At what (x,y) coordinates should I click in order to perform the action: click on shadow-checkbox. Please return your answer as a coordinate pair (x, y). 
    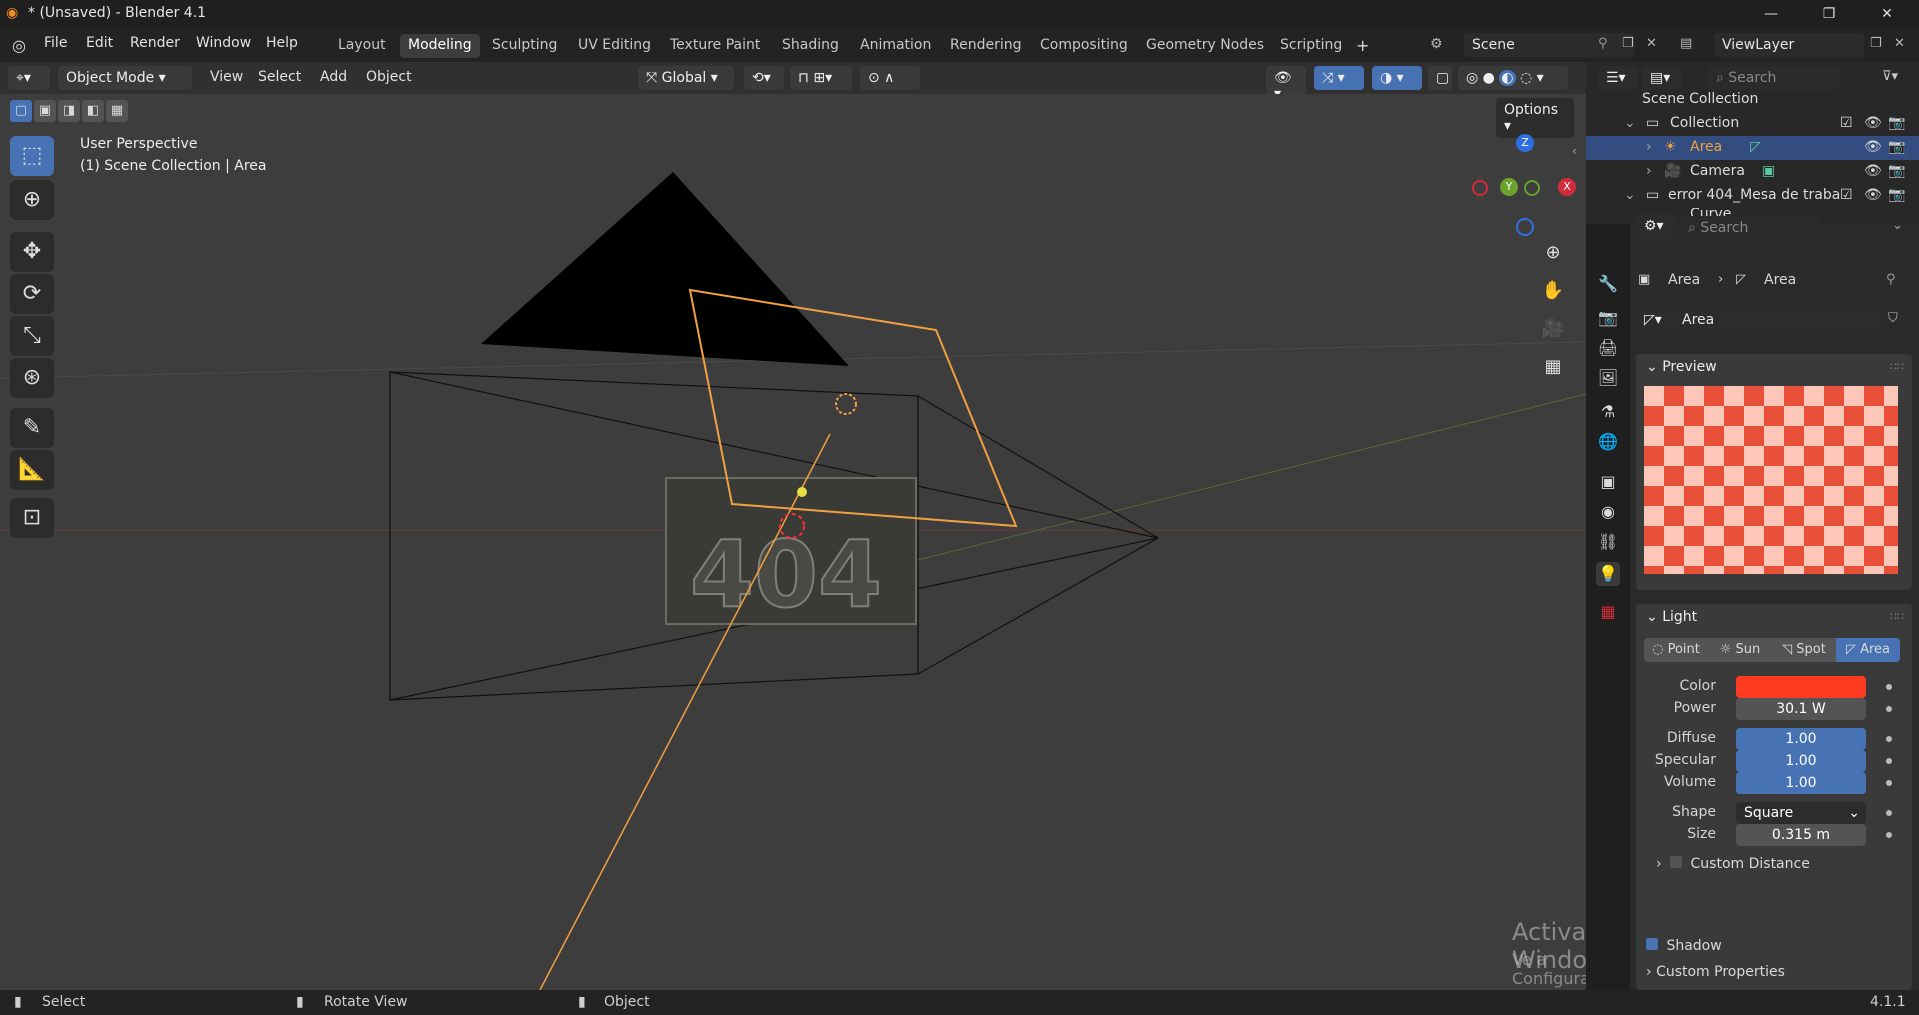
    Looking at the image, I should click on (1652, 944).